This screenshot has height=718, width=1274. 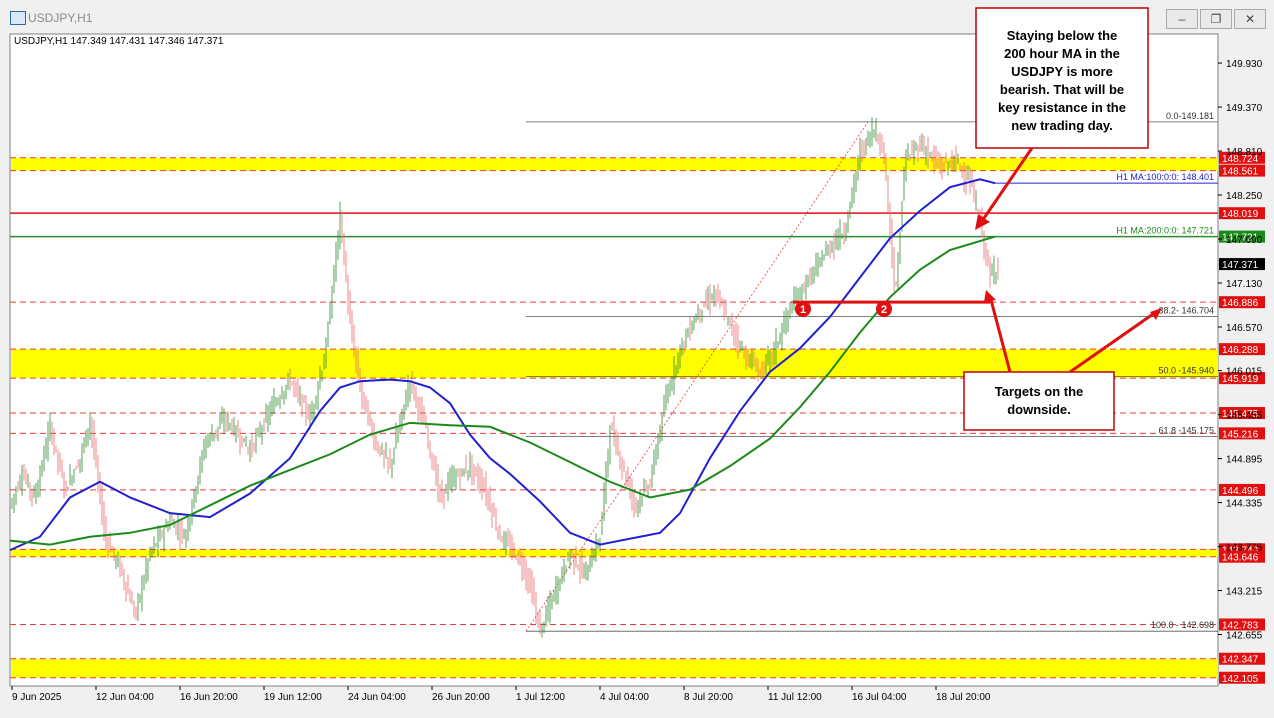 What do you see at coordinates (1062, 125) in the screenshot?
I see `callout-text-line: new trading day.` at bounding box center [1062, 125].